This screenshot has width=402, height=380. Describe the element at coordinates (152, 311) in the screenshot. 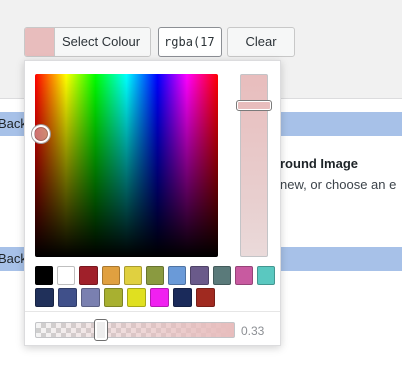

I see `divider` at that location.